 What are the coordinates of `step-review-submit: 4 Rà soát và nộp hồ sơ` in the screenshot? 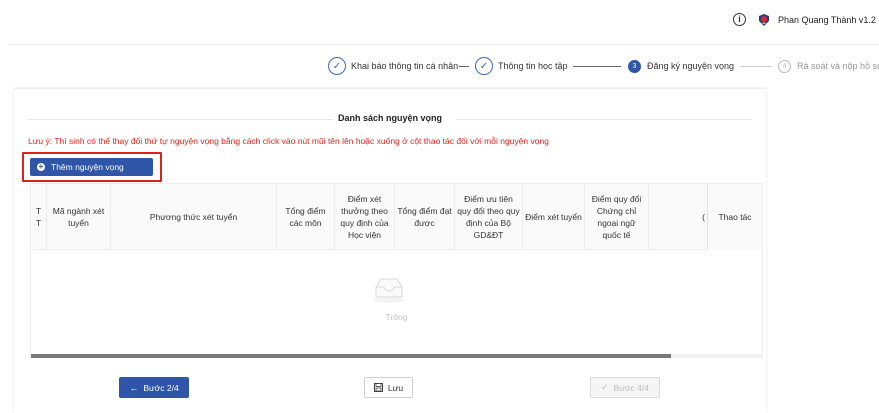 It's located at (828, 66).